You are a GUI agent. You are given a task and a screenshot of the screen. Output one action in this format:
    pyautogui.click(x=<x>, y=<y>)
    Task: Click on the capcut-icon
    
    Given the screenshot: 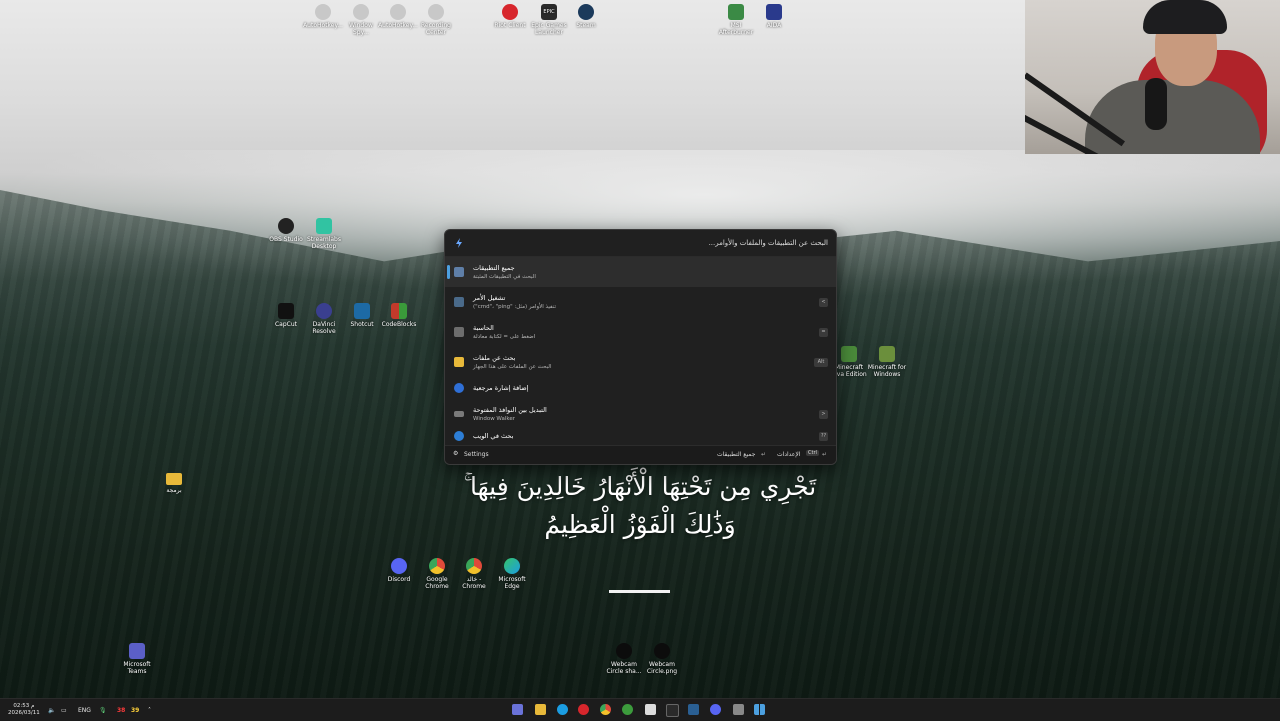 What is the action you would take?
    pyautogui.click(x=286, y=311)
    